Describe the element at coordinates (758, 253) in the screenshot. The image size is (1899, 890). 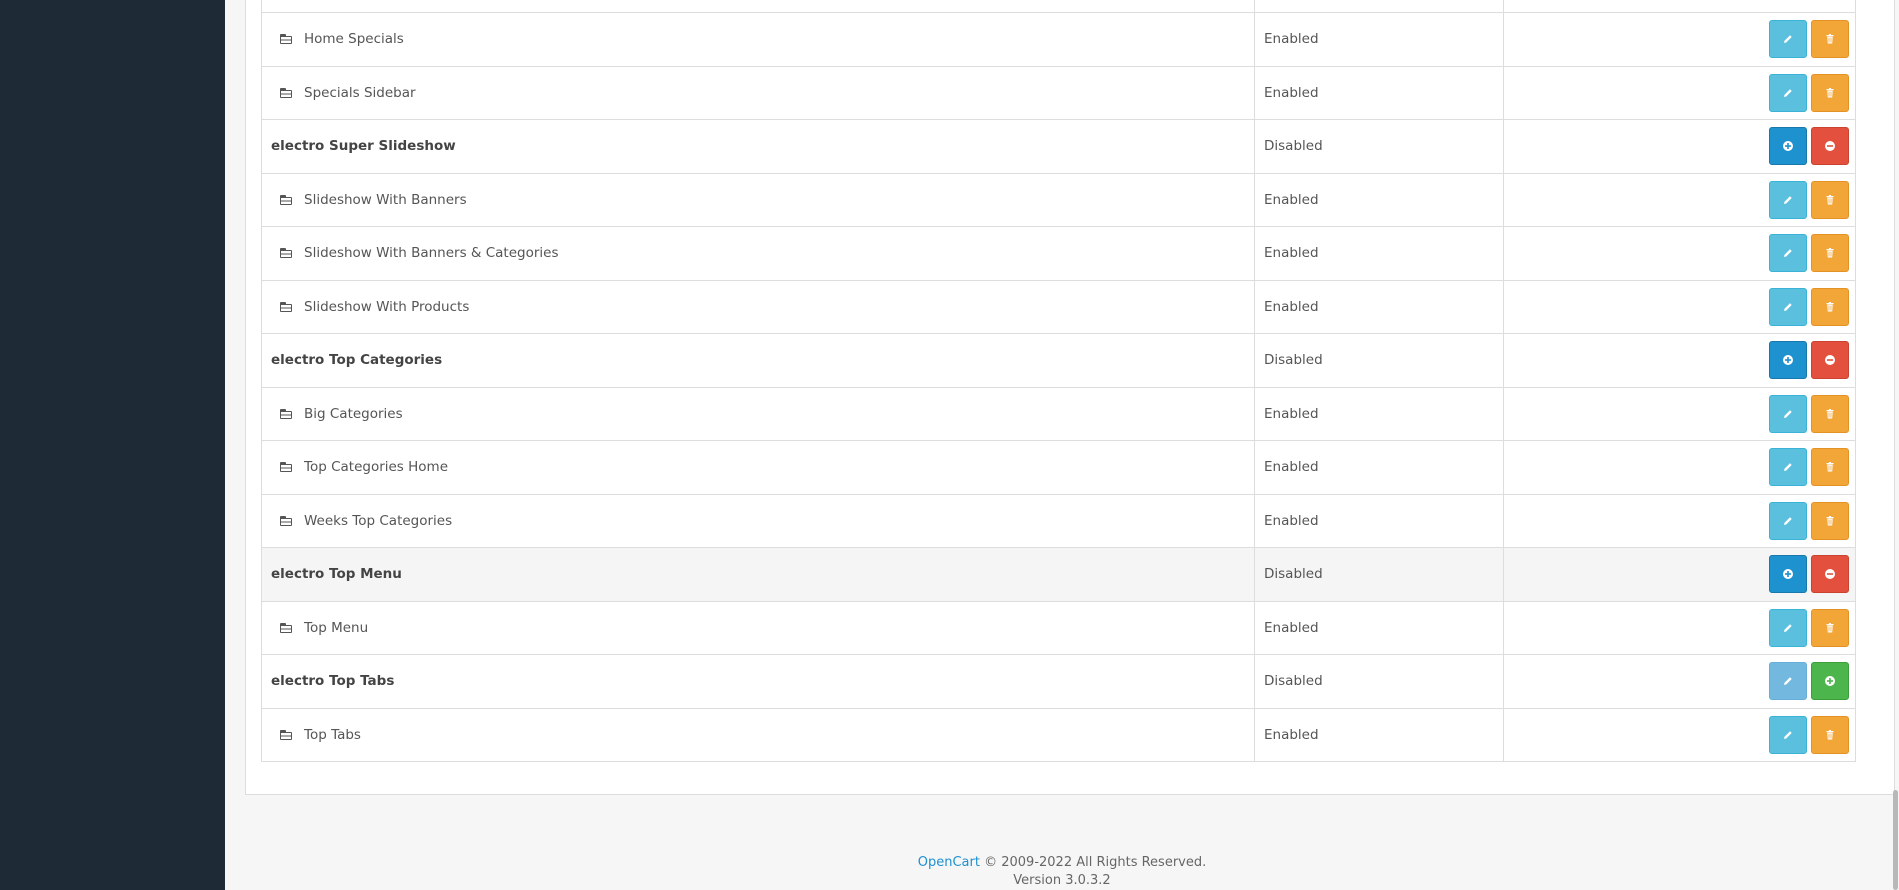
I see `module-name-cell: Slideshow With Banners & Categories` at that location.